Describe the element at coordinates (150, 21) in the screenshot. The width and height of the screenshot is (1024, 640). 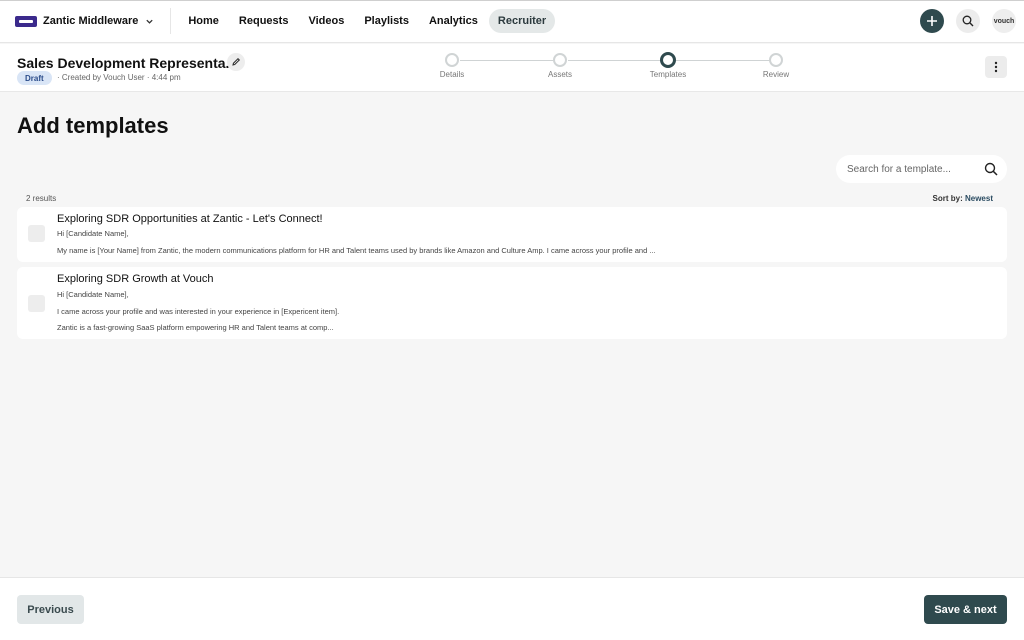
I see `chevron-down-icon` at that location.